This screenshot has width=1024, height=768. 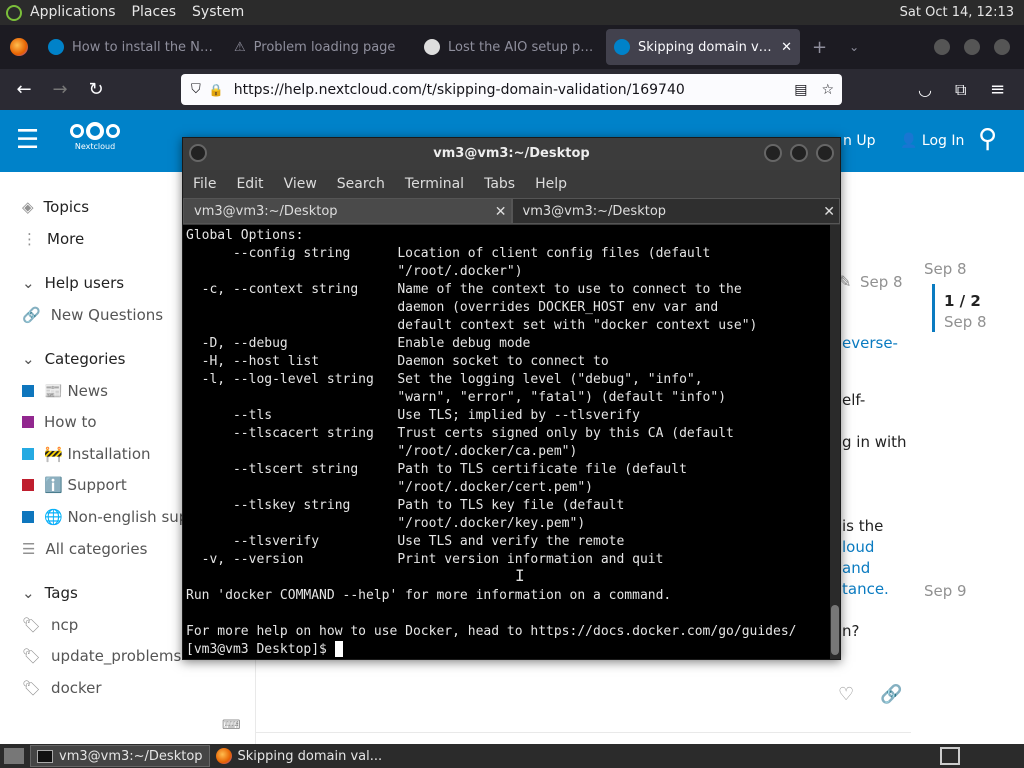 What do you see at coordinates (216, 90) in the screenshot?
I see `lock-icon: 🔒` at bounding box center [216, 90].